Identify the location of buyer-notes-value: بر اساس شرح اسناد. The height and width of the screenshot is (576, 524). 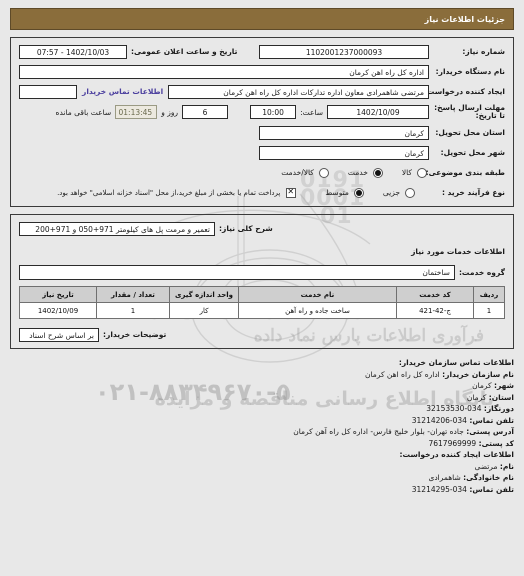
(59, 334).